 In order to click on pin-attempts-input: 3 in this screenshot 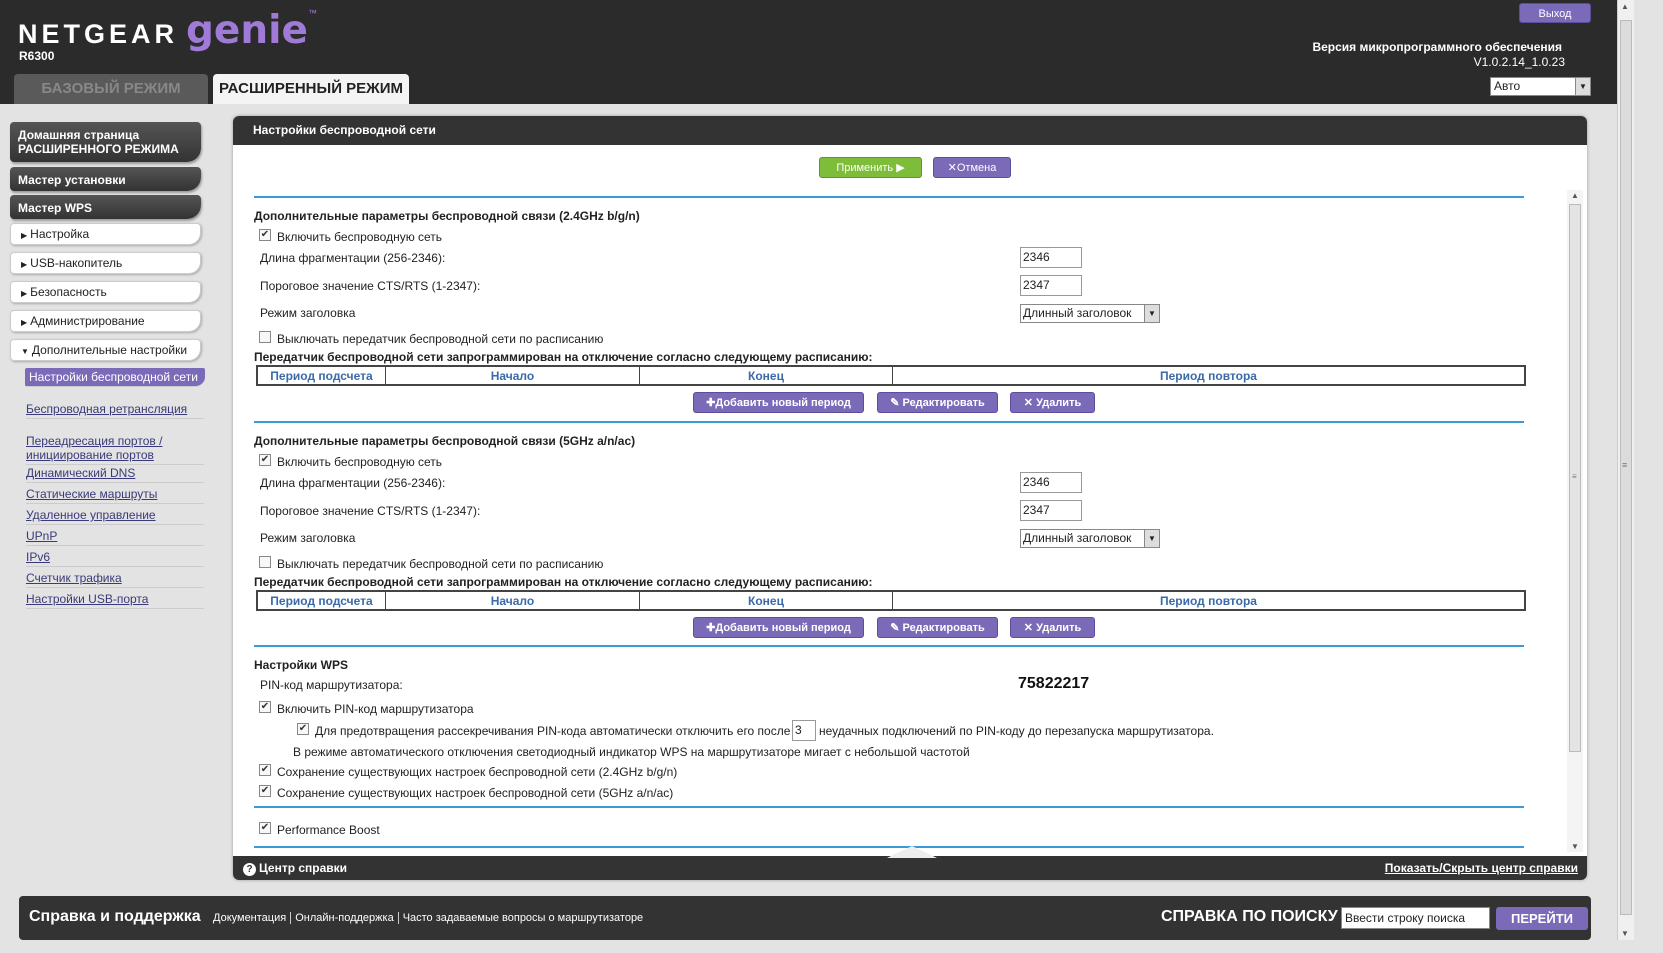, I will do `click(804, 730)`.